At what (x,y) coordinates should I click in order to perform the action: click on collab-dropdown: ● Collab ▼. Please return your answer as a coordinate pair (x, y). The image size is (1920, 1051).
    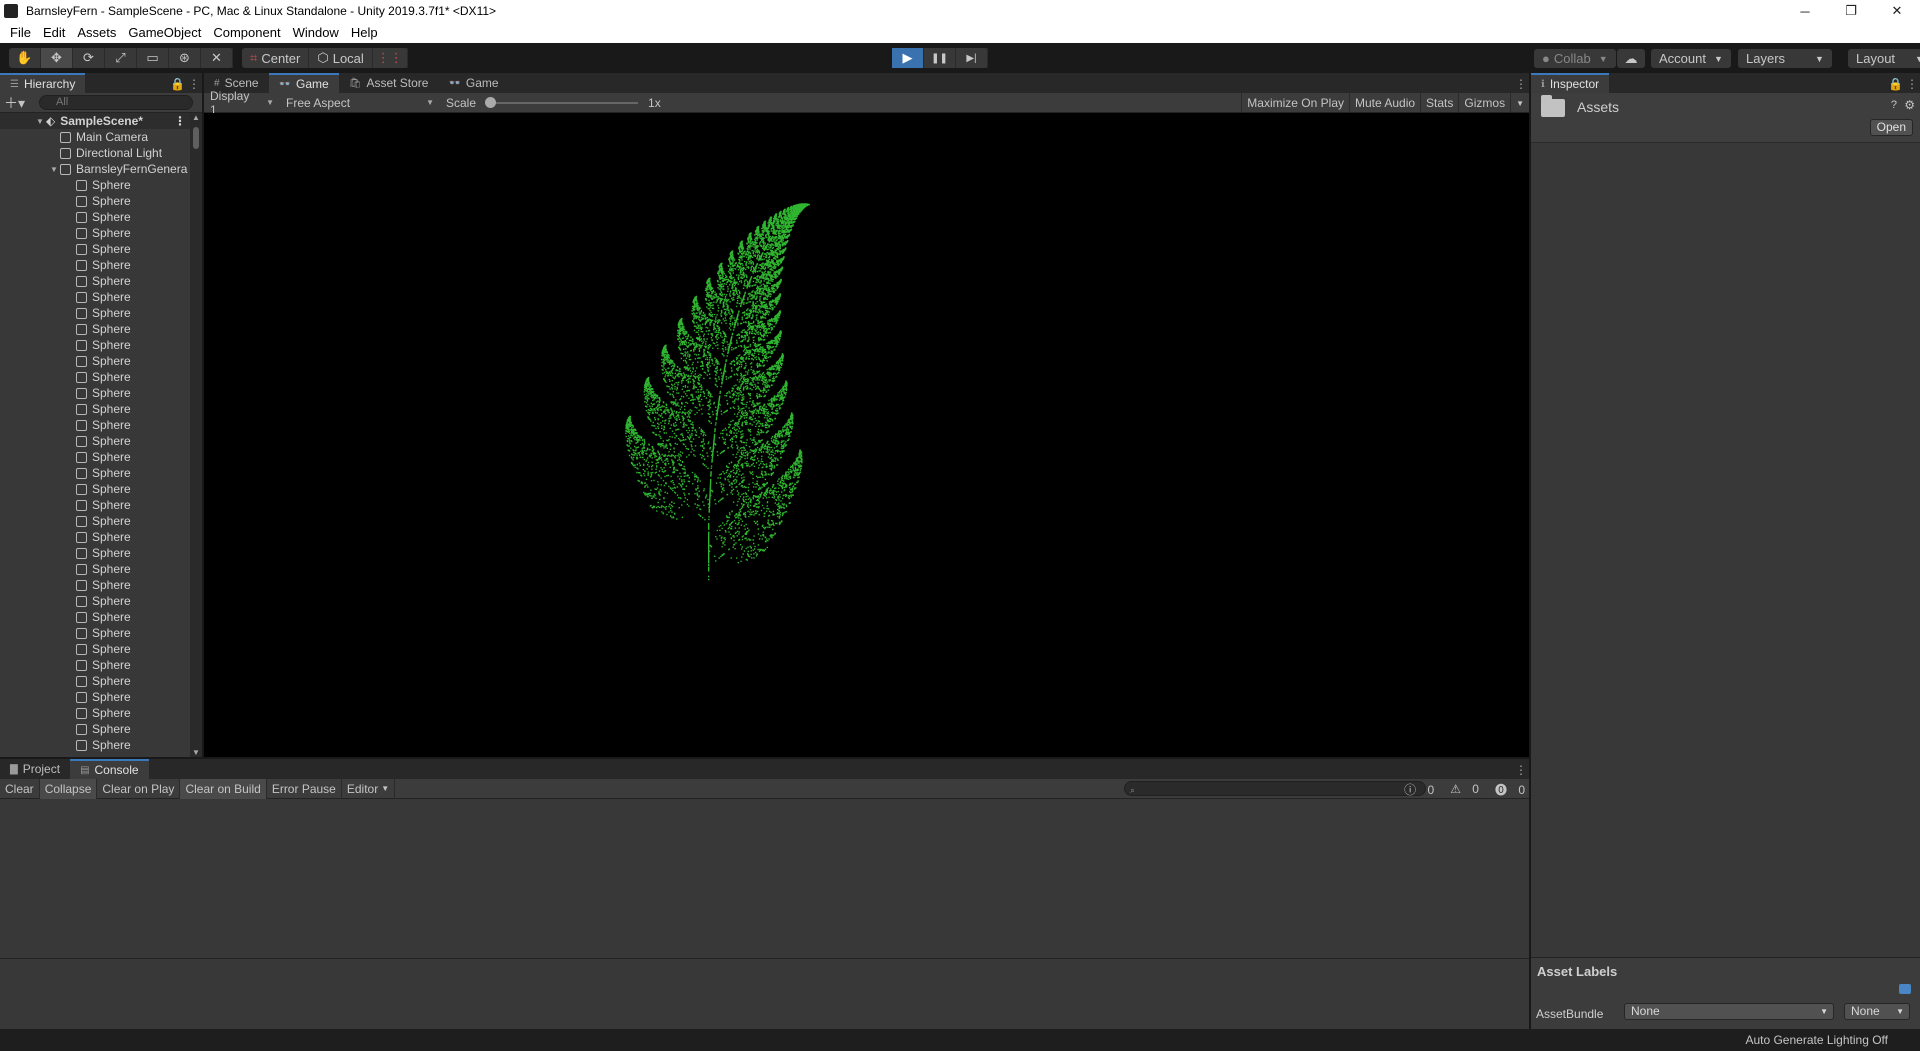
    Looking at the image, I should click on (1575, 58).